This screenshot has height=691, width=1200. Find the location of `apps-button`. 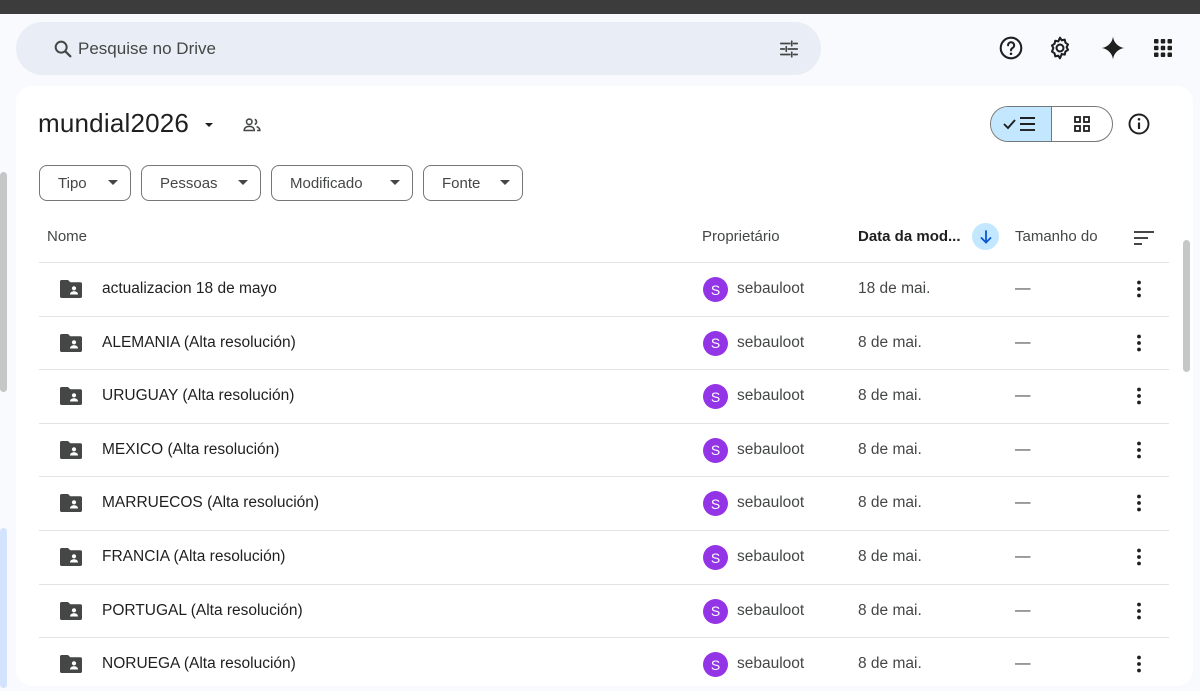

apps-button is located at coordinates (1163, 48).